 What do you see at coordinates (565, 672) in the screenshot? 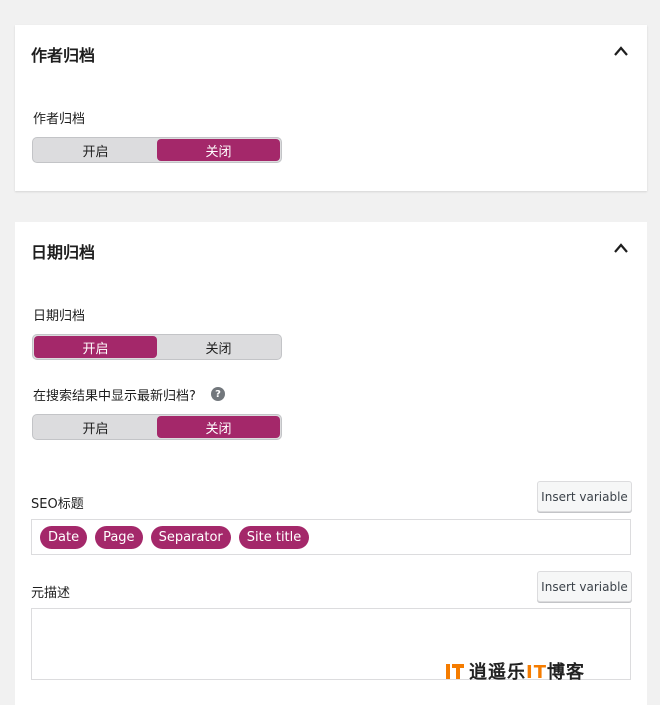
I see `watermark-suffix: 博客` at bounding box center [565, 672].